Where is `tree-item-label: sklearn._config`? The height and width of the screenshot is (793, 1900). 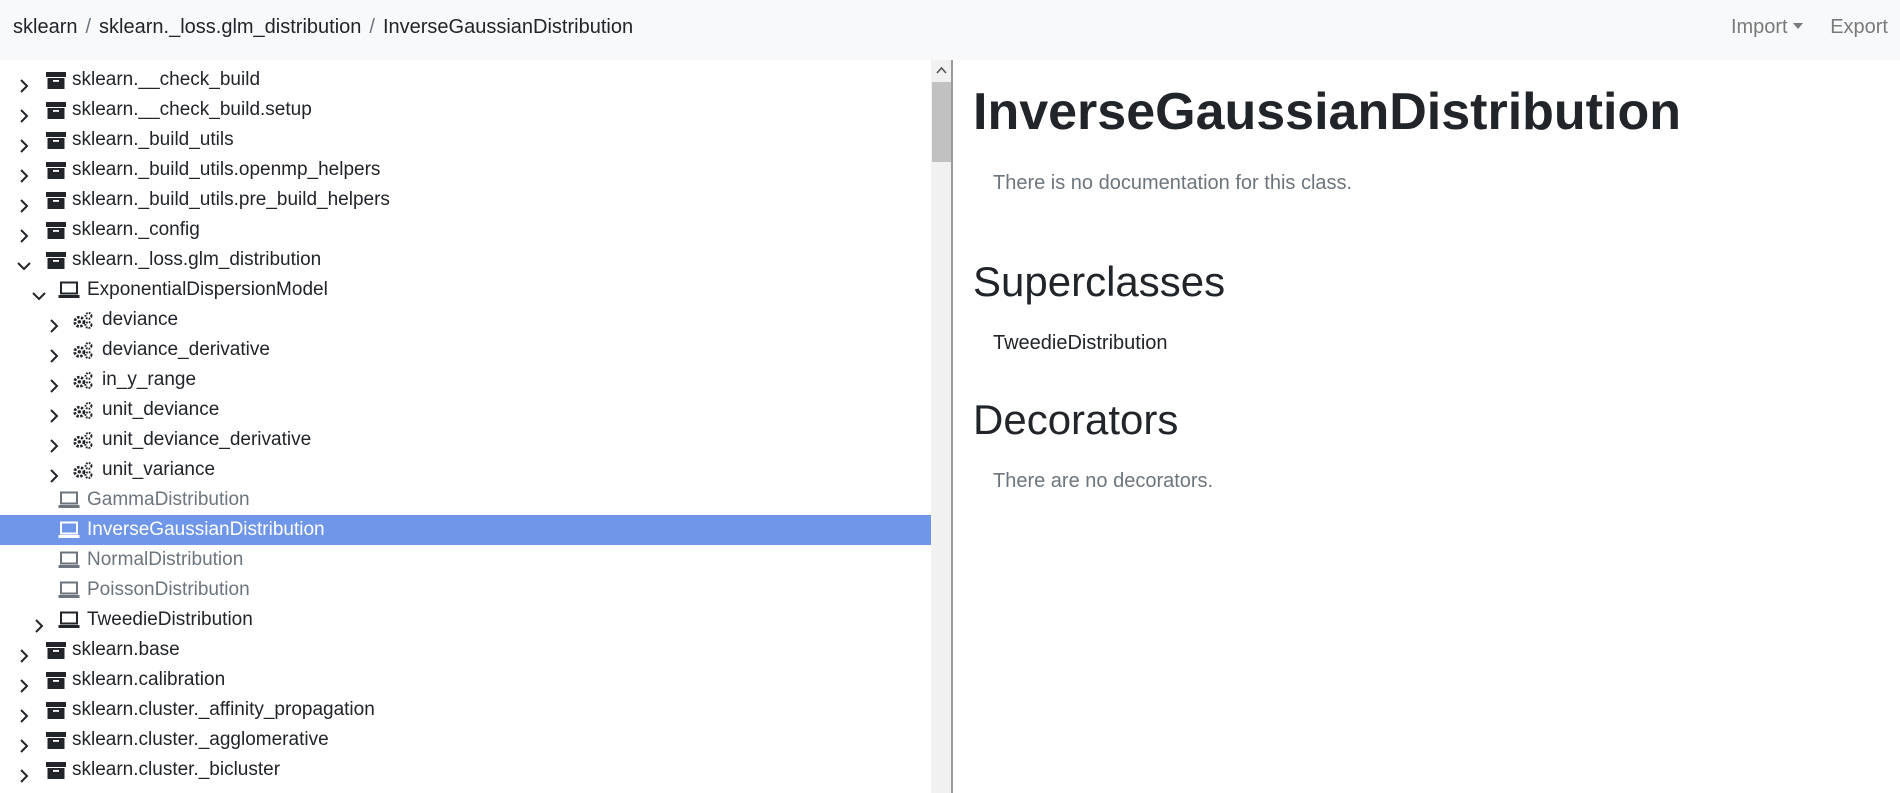 tree-item-label: sklearn._config is located at coordinates (136, 229).